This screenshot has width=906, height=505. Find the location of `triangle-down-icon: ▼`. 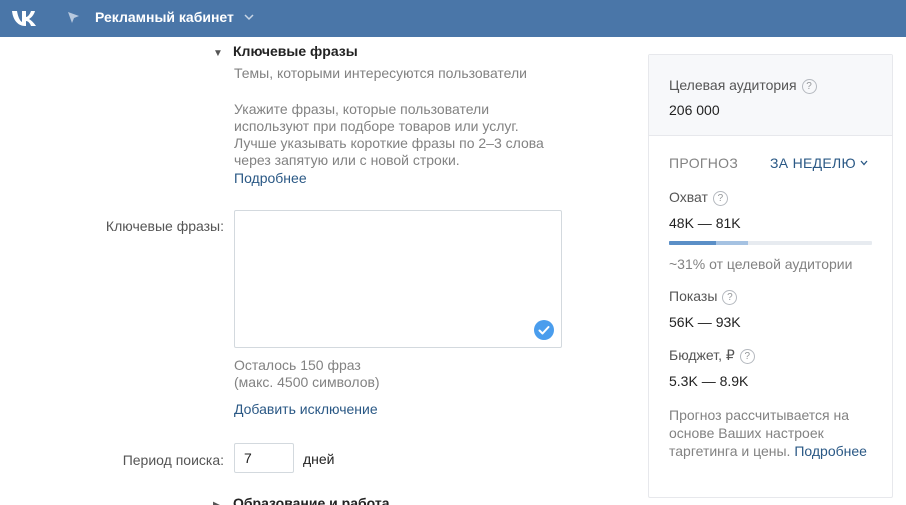

triangle-down-icon: ▼ is located at coordinates (218, 53).